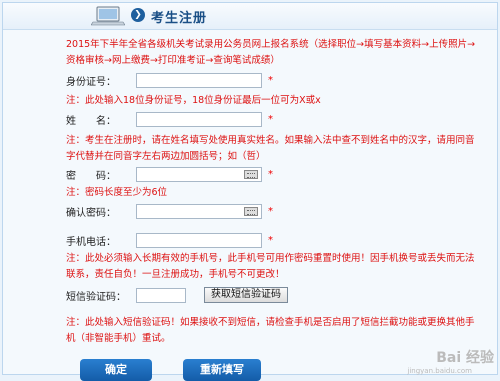 Image resolution: width=500 pixels, height=381 pixels. What do you see at coordinates (179, 16) in the screenshot?
I see `page-title: 考生注册` at bounding box center [179, 16].